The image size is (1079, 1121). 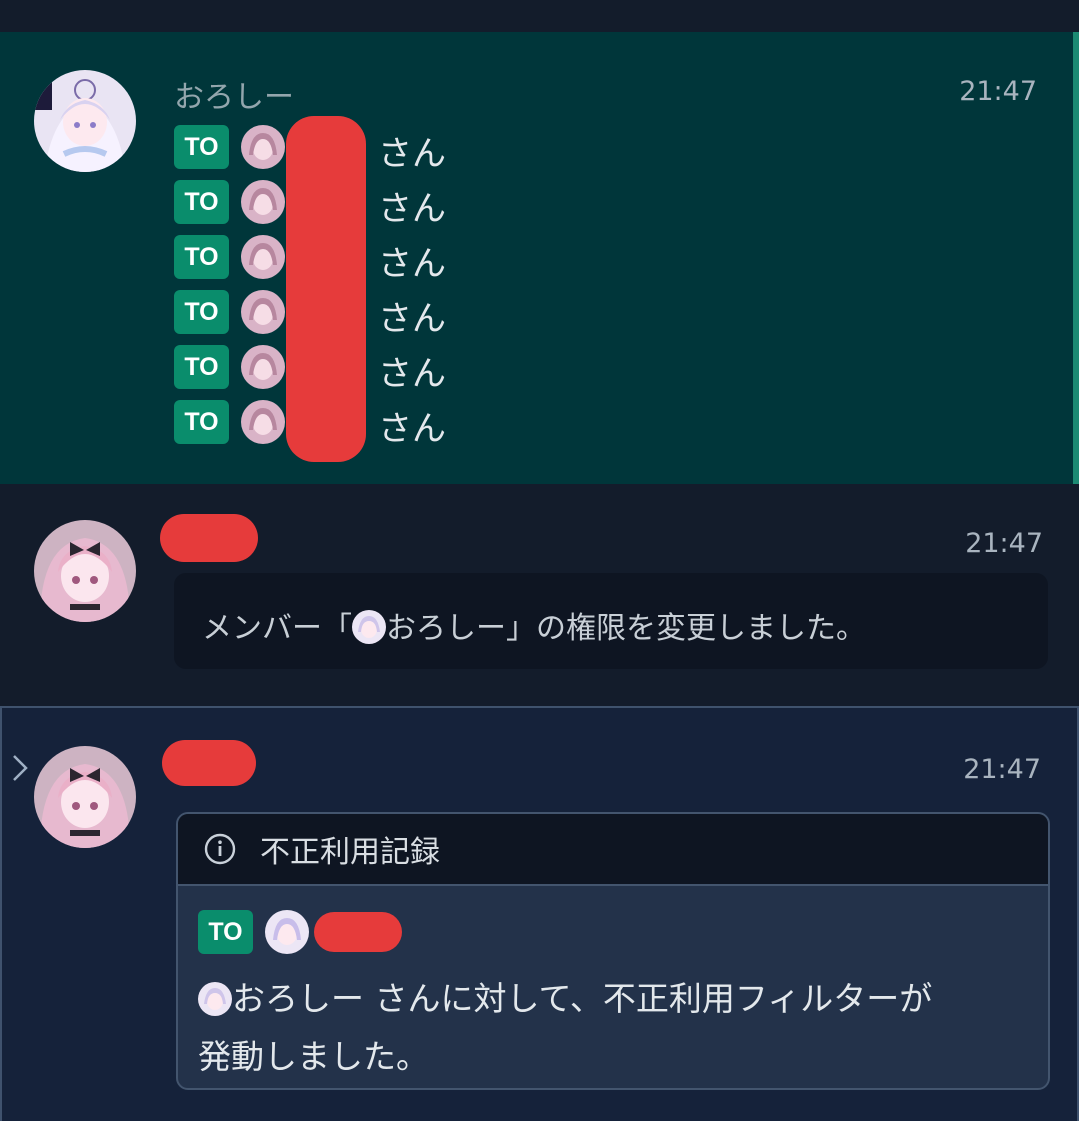 I want to click on top-bar, so click(x=539, y=16).